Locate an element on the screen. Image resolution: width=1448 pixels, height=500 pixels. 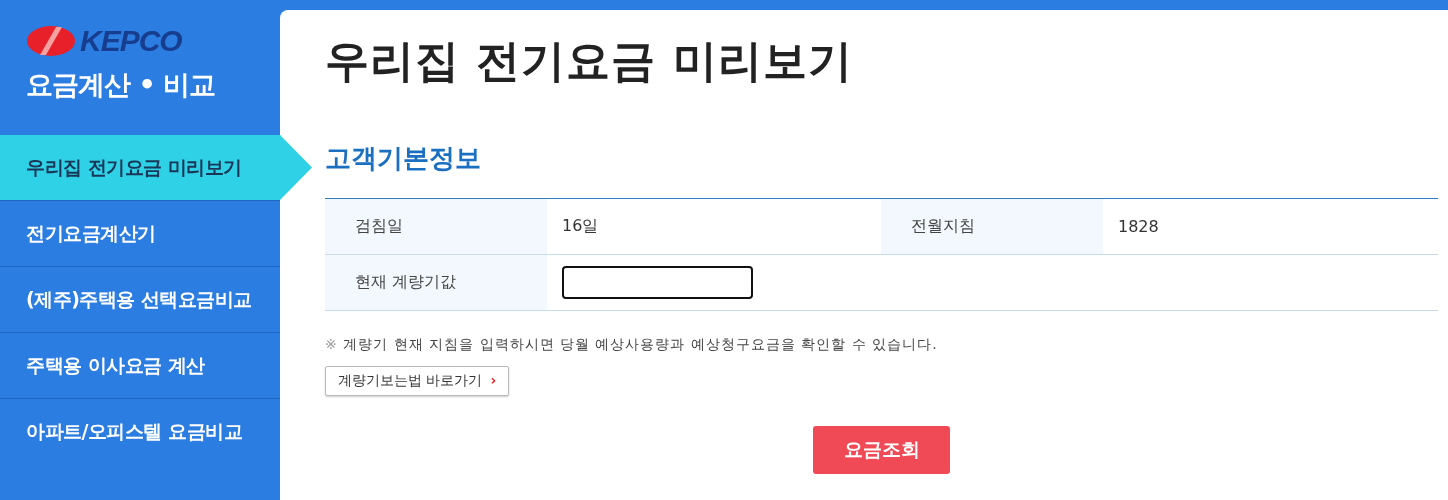
sidebar-item: 우리집 전기요금 미리보기 is located at coordinates (156, 167).